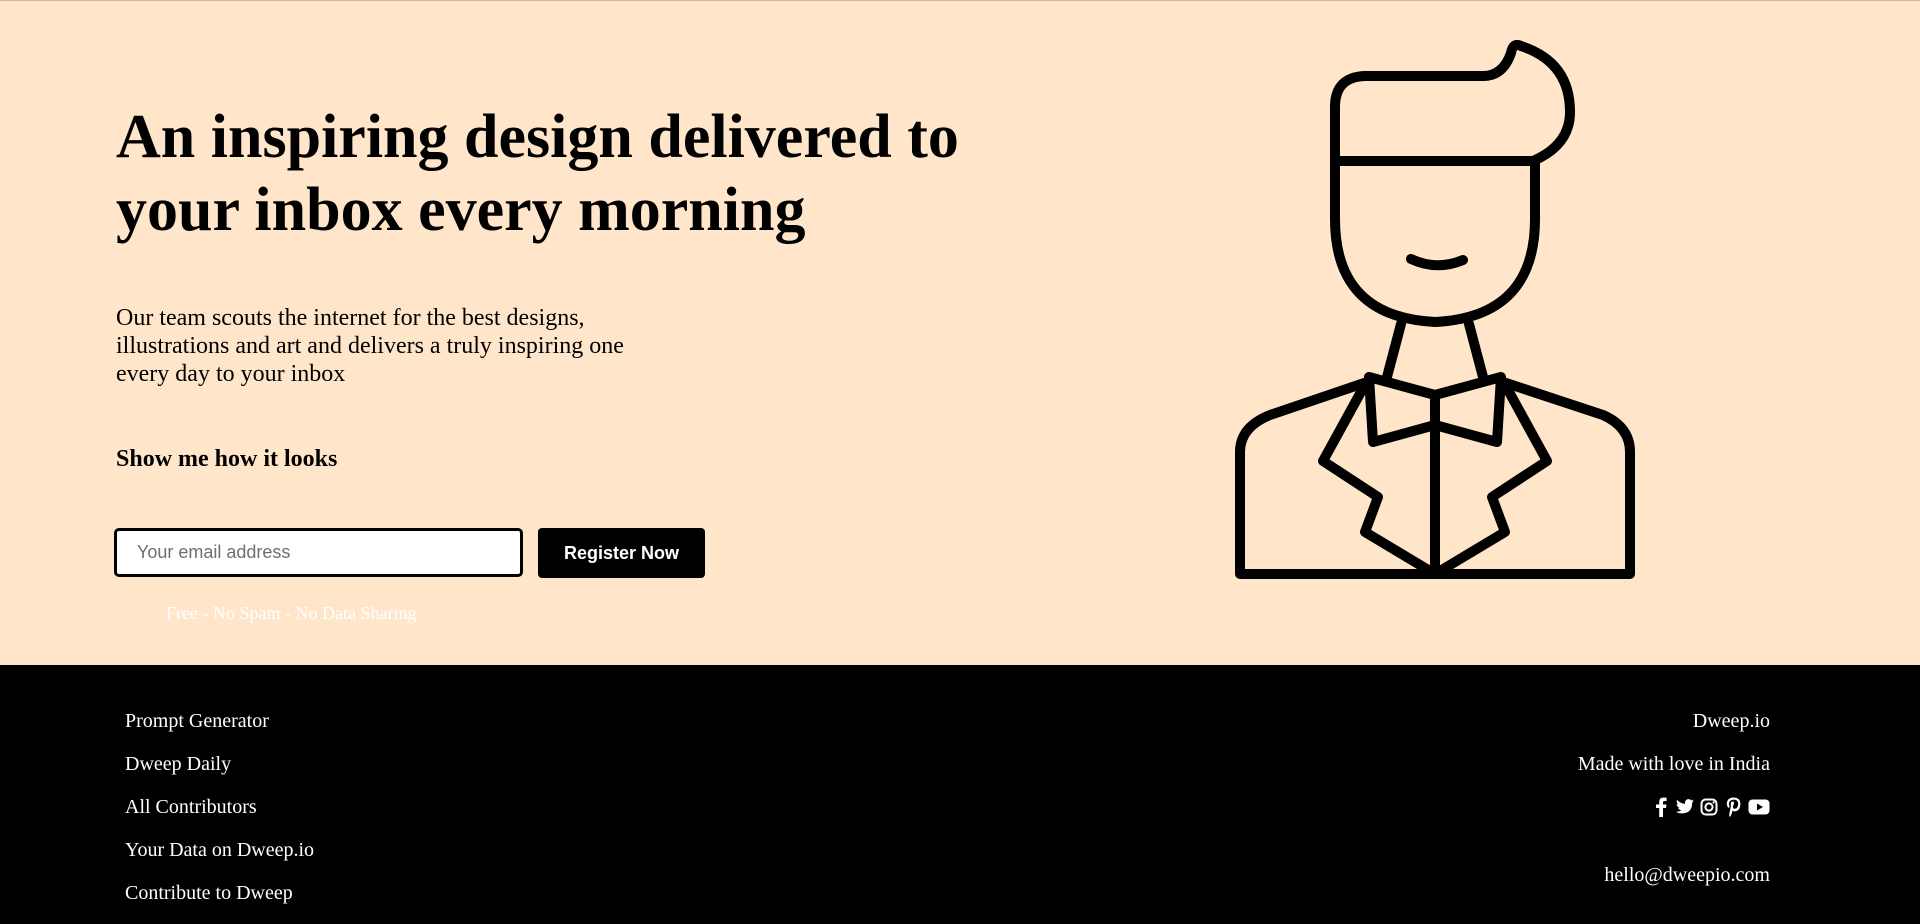  Describe the element at coordinates (1674, 884) in the screenshot. I see `footer-email: hello@dweepio.com` at that location.